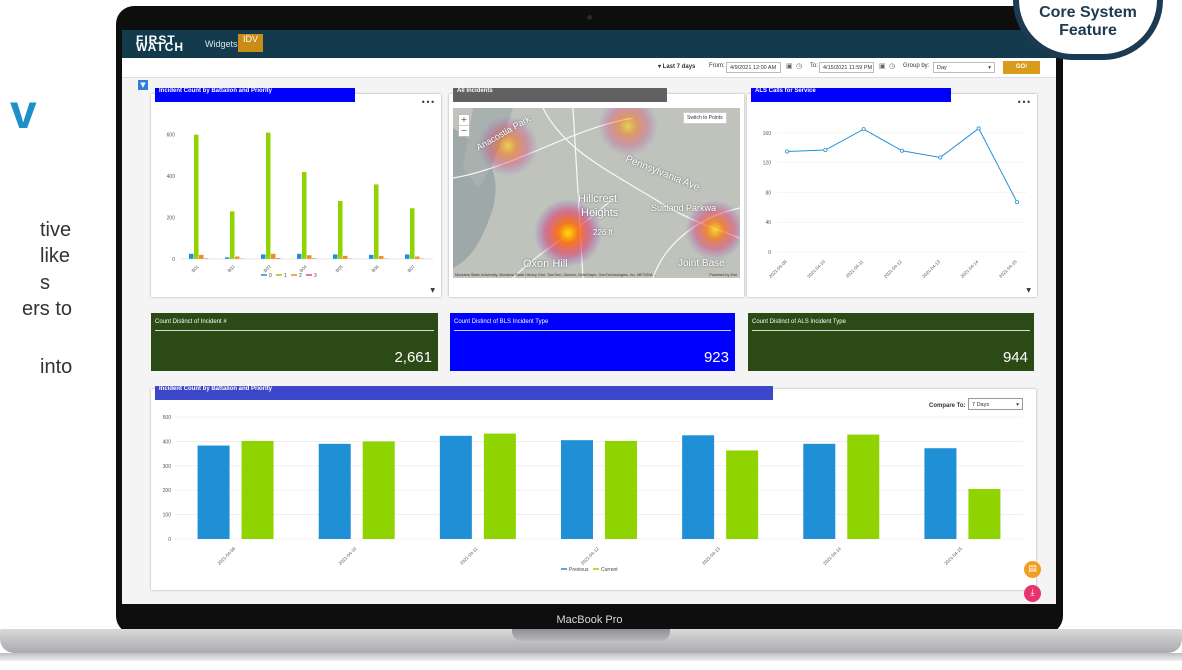 This screenshot has height=670, width=1182. What do you see at coordinates (191, 322) in the screenshot?
I see `kpi-label: Count Distinct of Incident #` at bounding box center [191, 322].